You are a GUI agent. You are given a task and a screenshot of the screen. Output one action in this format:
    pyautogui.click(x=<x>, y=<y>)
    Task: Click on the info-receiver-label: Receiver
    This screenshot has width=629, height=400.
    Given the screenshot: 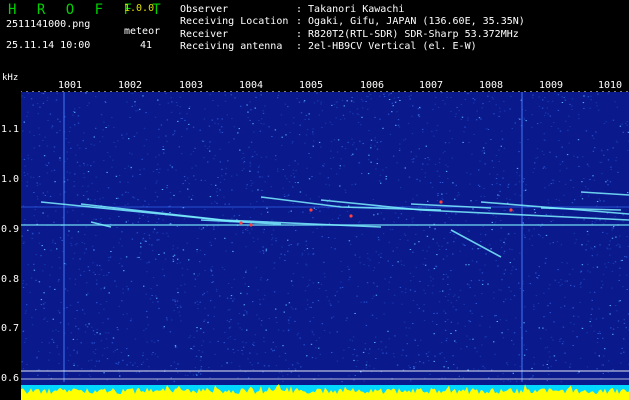 What is the action you would take?
    pyautogui.click(x=204, y=34)
    